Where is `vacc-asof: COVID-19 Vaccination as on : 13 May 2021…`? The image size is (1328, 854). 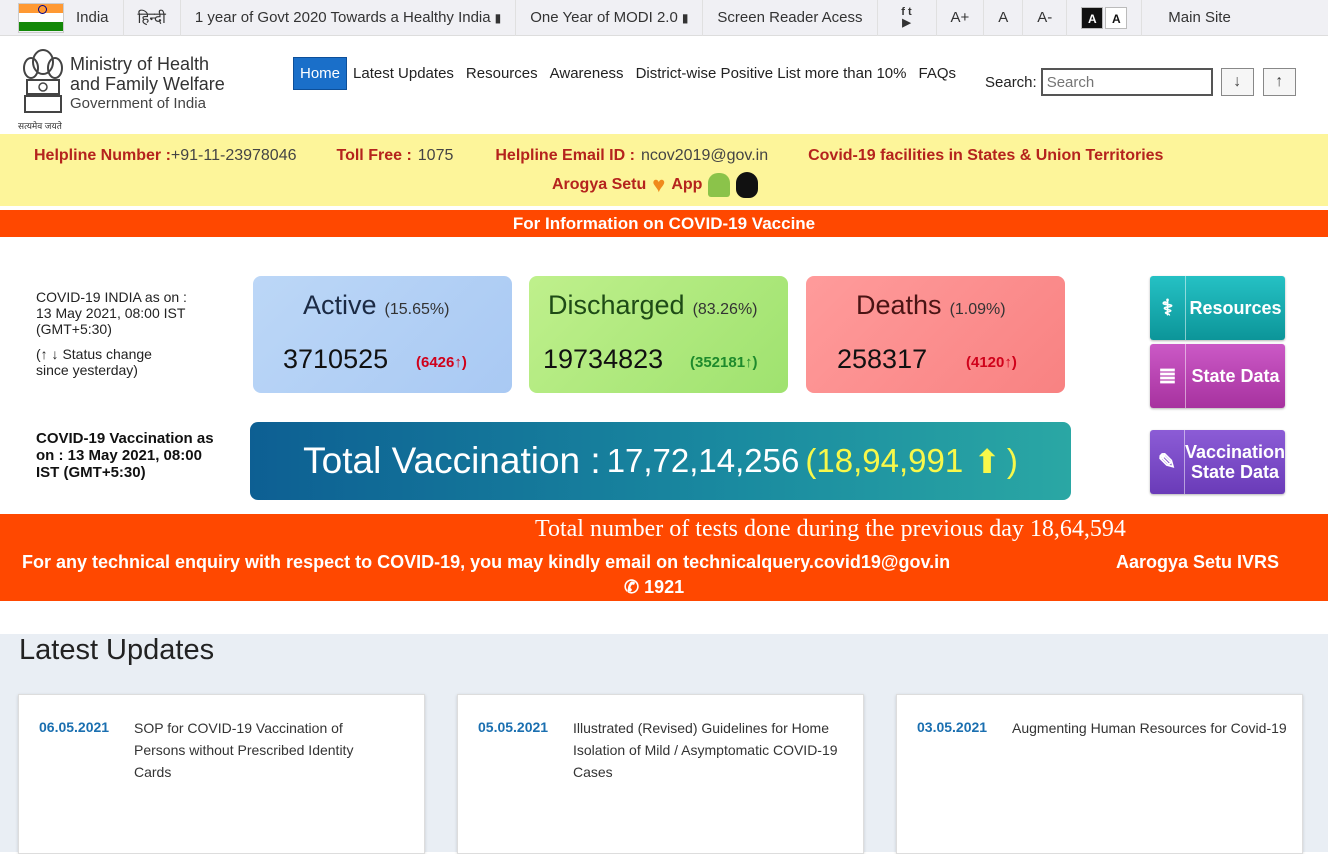 vacc-asof: COVID-19 Vaccination as on : 13 May 2021… is located at coordinates (125, 455).